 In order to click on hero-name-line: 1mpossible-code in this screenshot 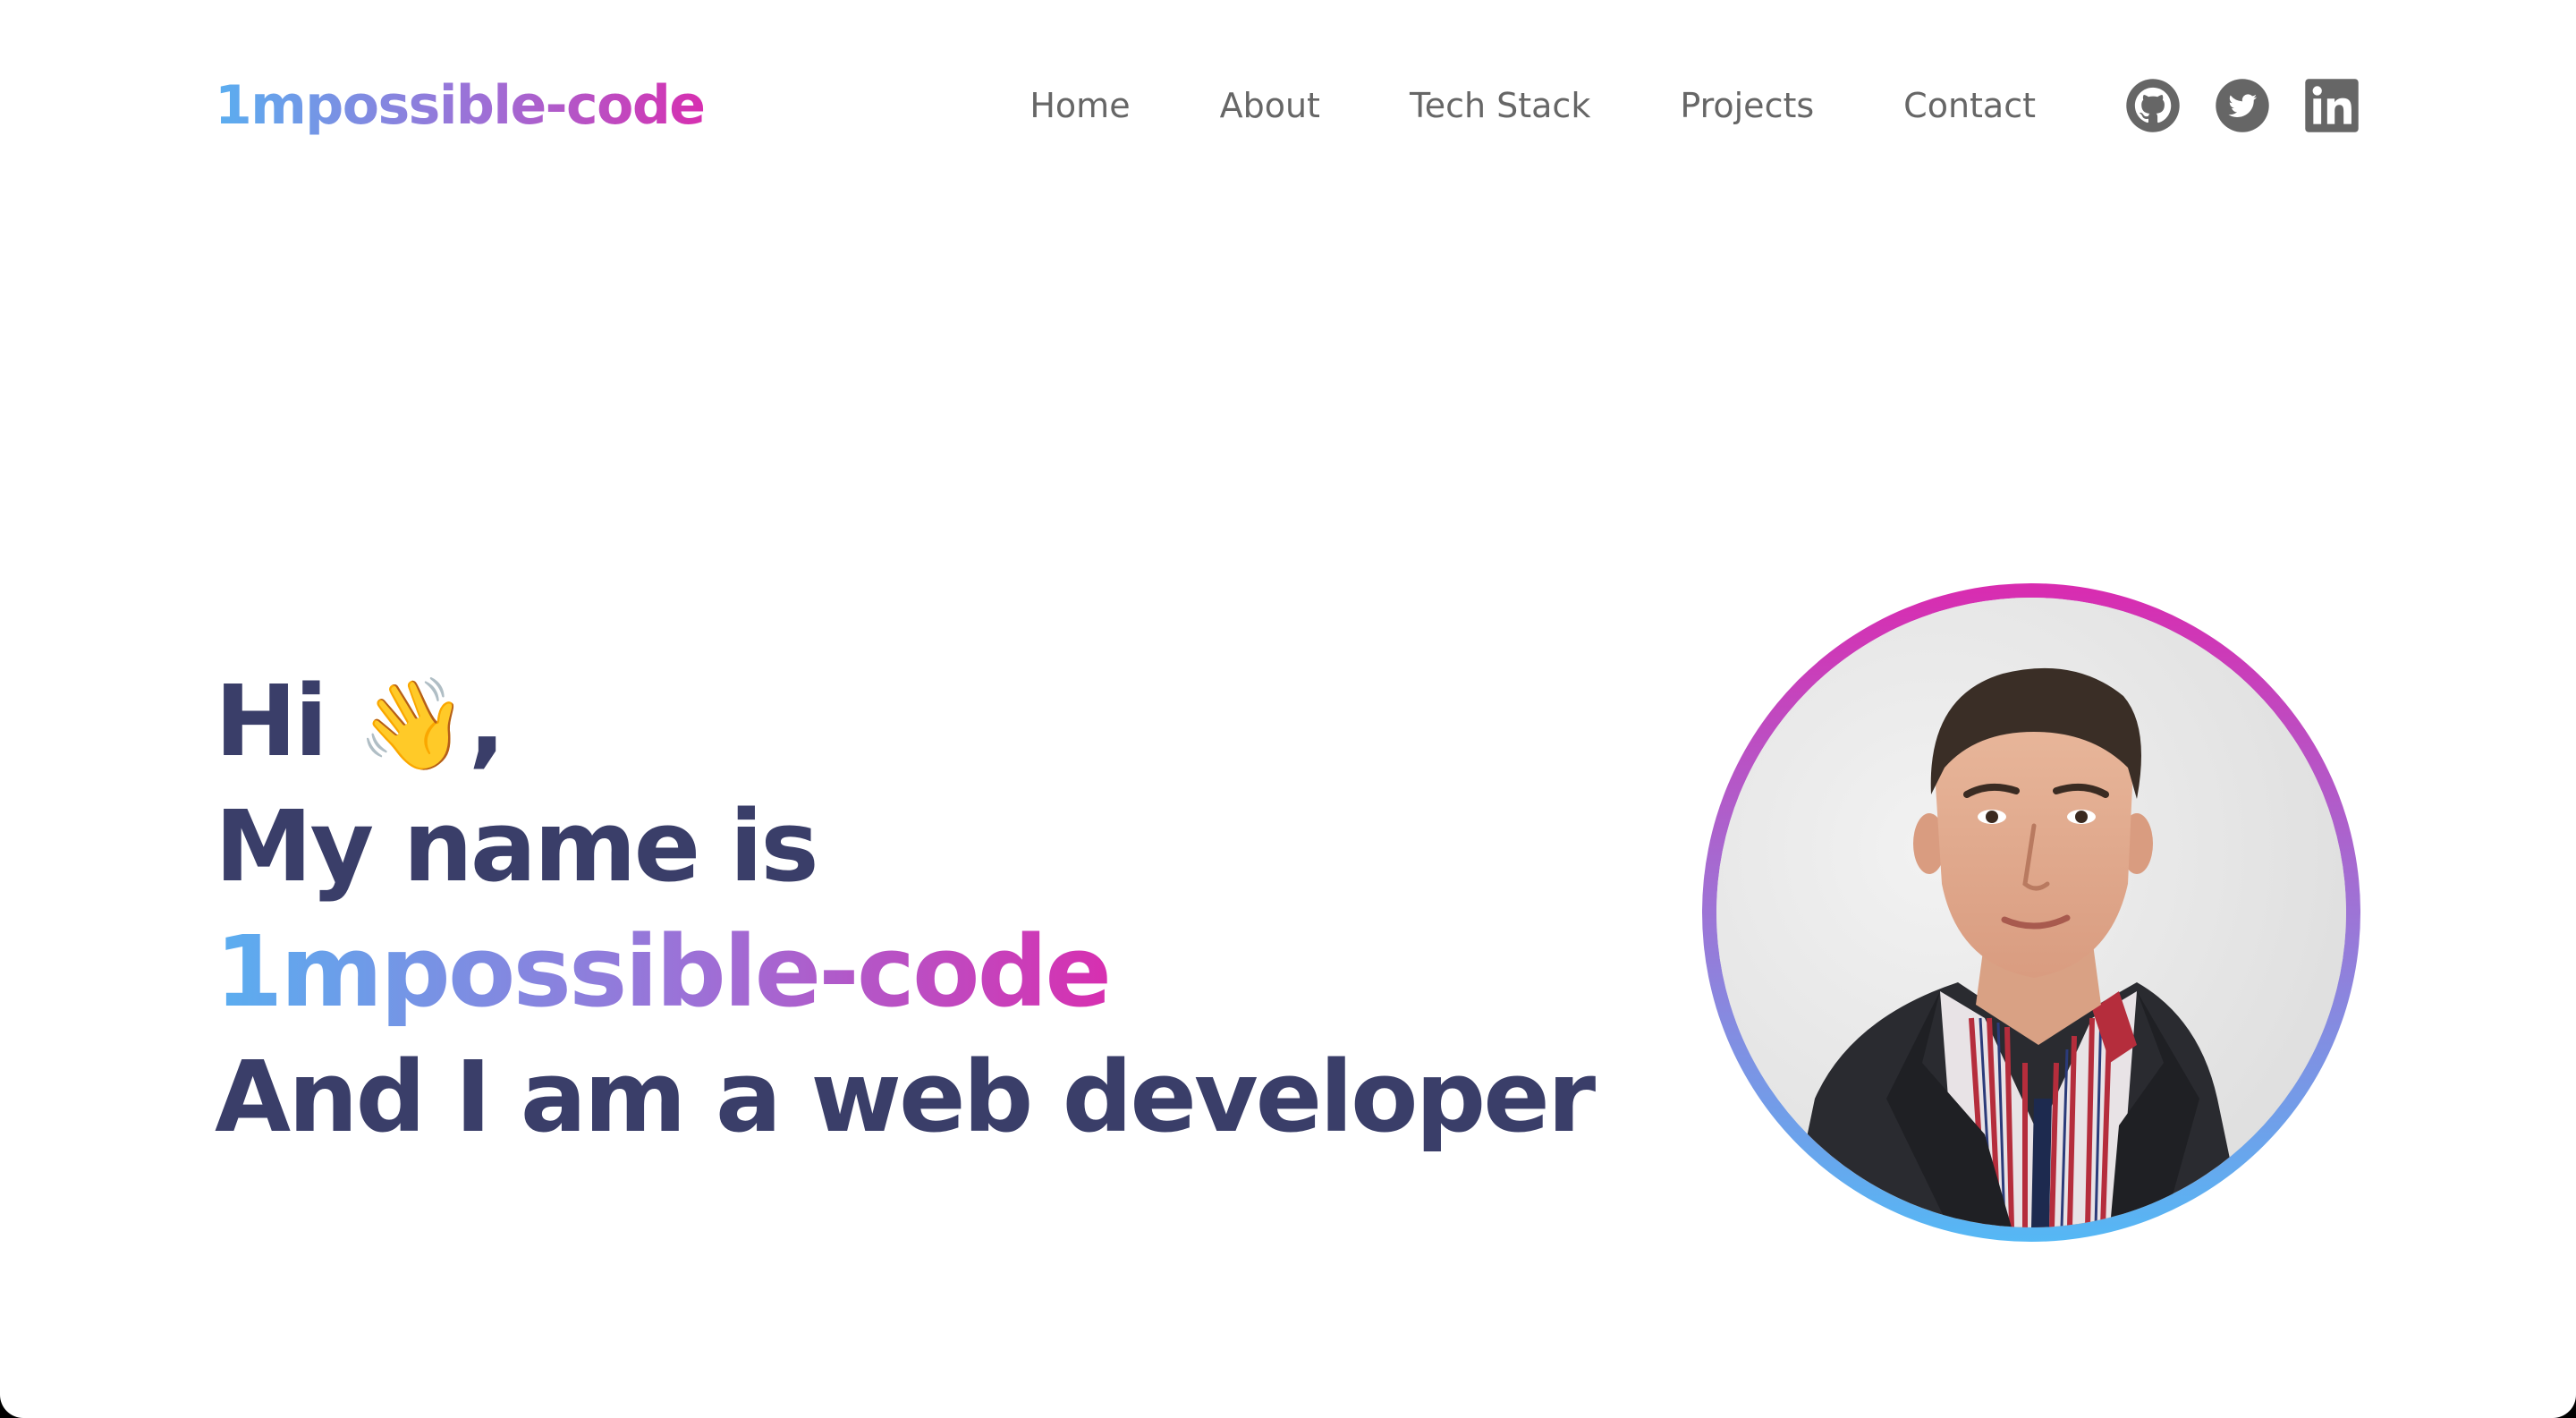, I will do `click(904, 971)`.